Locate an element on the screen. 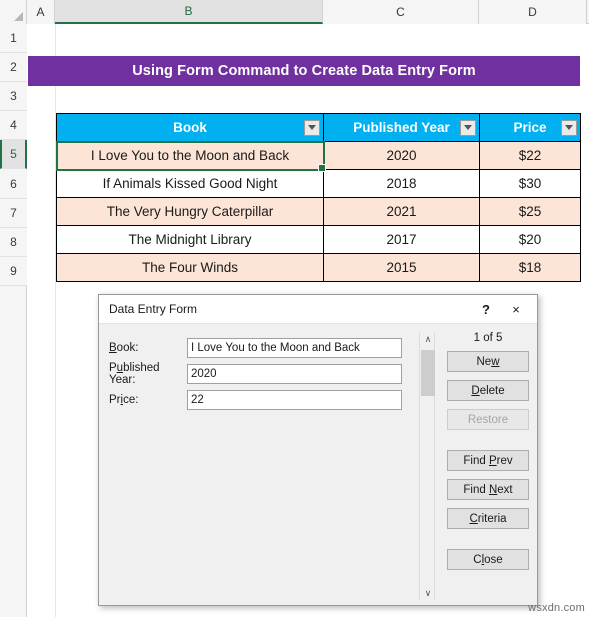 The height and width of the screenshot is (617, 589). cell-book-5: The Four Winds is located at coordinates (190, 267).